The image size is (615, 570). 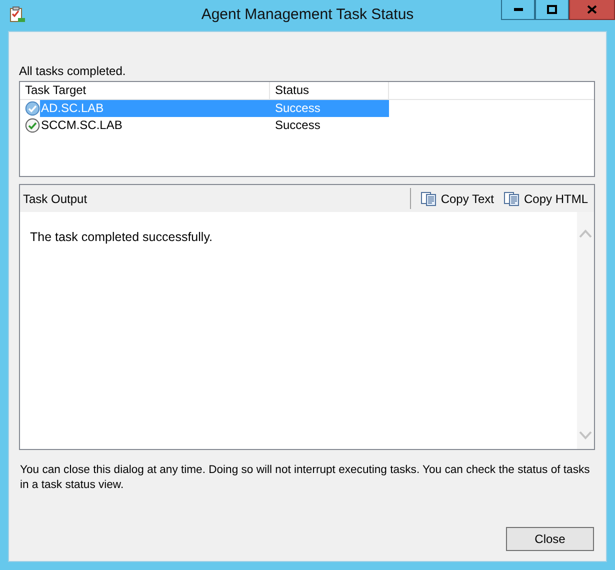 I want to click on summary-text: All tasks completed., so click(x=73, y=71).